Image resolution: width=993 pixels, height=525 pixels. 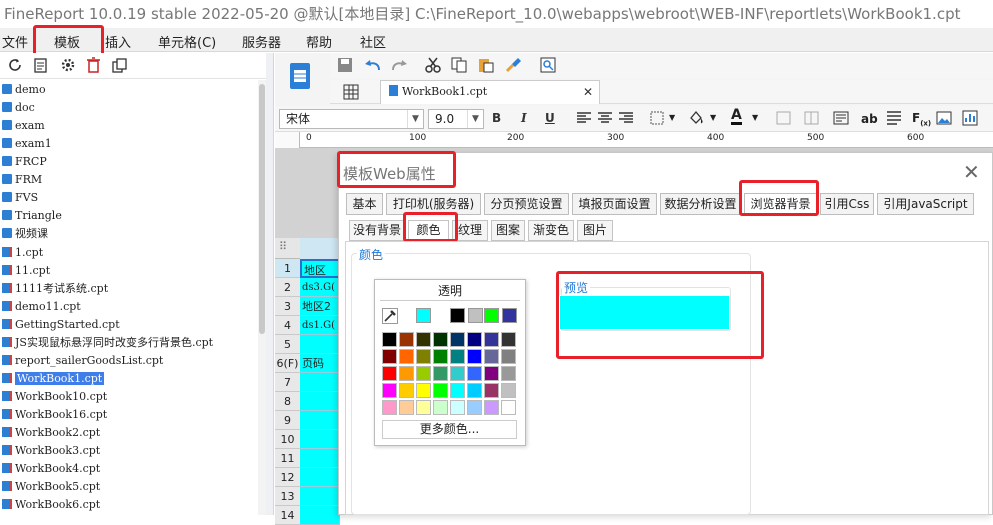 What do you see at coordinates (696, 118) in the screenshot?
I see `fill-color-icon` at bounding box center [696, 118].